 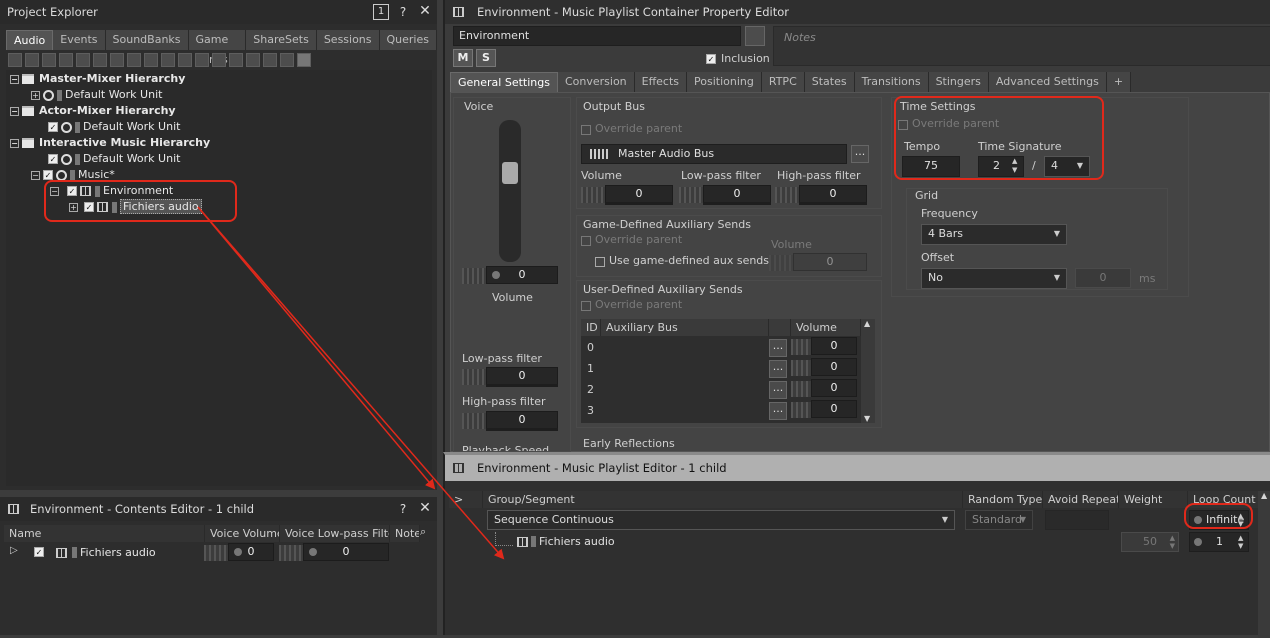 What do you see at coordinates (93, 111) in the screenshot?
I see `tree-item-actor-mixer: − Actor-Mixer Hierarchy` at bounding box center [93, 111].